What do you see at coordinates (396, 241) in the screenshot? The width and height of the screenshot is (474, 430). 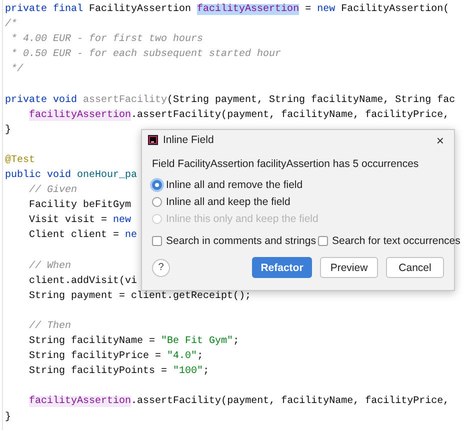 I see `checkbox-label: Search for text occurrences` at bounding box center [396, 241].